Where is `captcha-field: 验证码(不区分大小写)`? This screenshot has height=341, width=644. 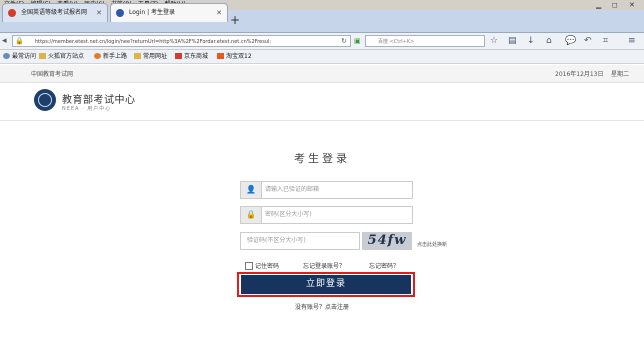
captcha-field: 验证码(不区分大小写) is located at coordinates (300, 241).